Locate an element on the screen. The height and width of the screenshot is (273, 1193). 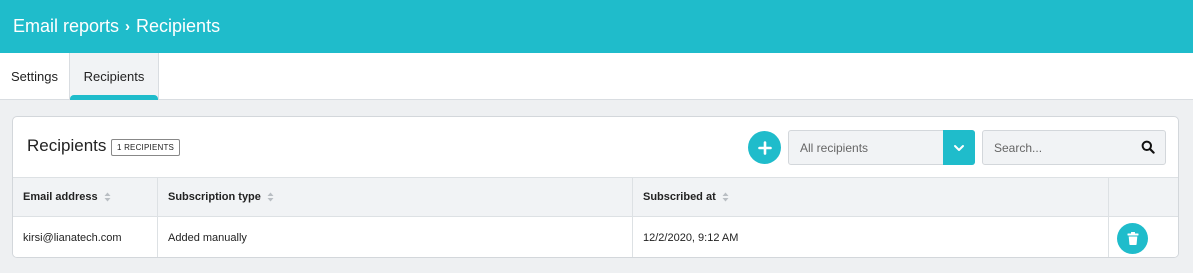
tab-recipients-label: Recipients is located at coordinates (114, 76).